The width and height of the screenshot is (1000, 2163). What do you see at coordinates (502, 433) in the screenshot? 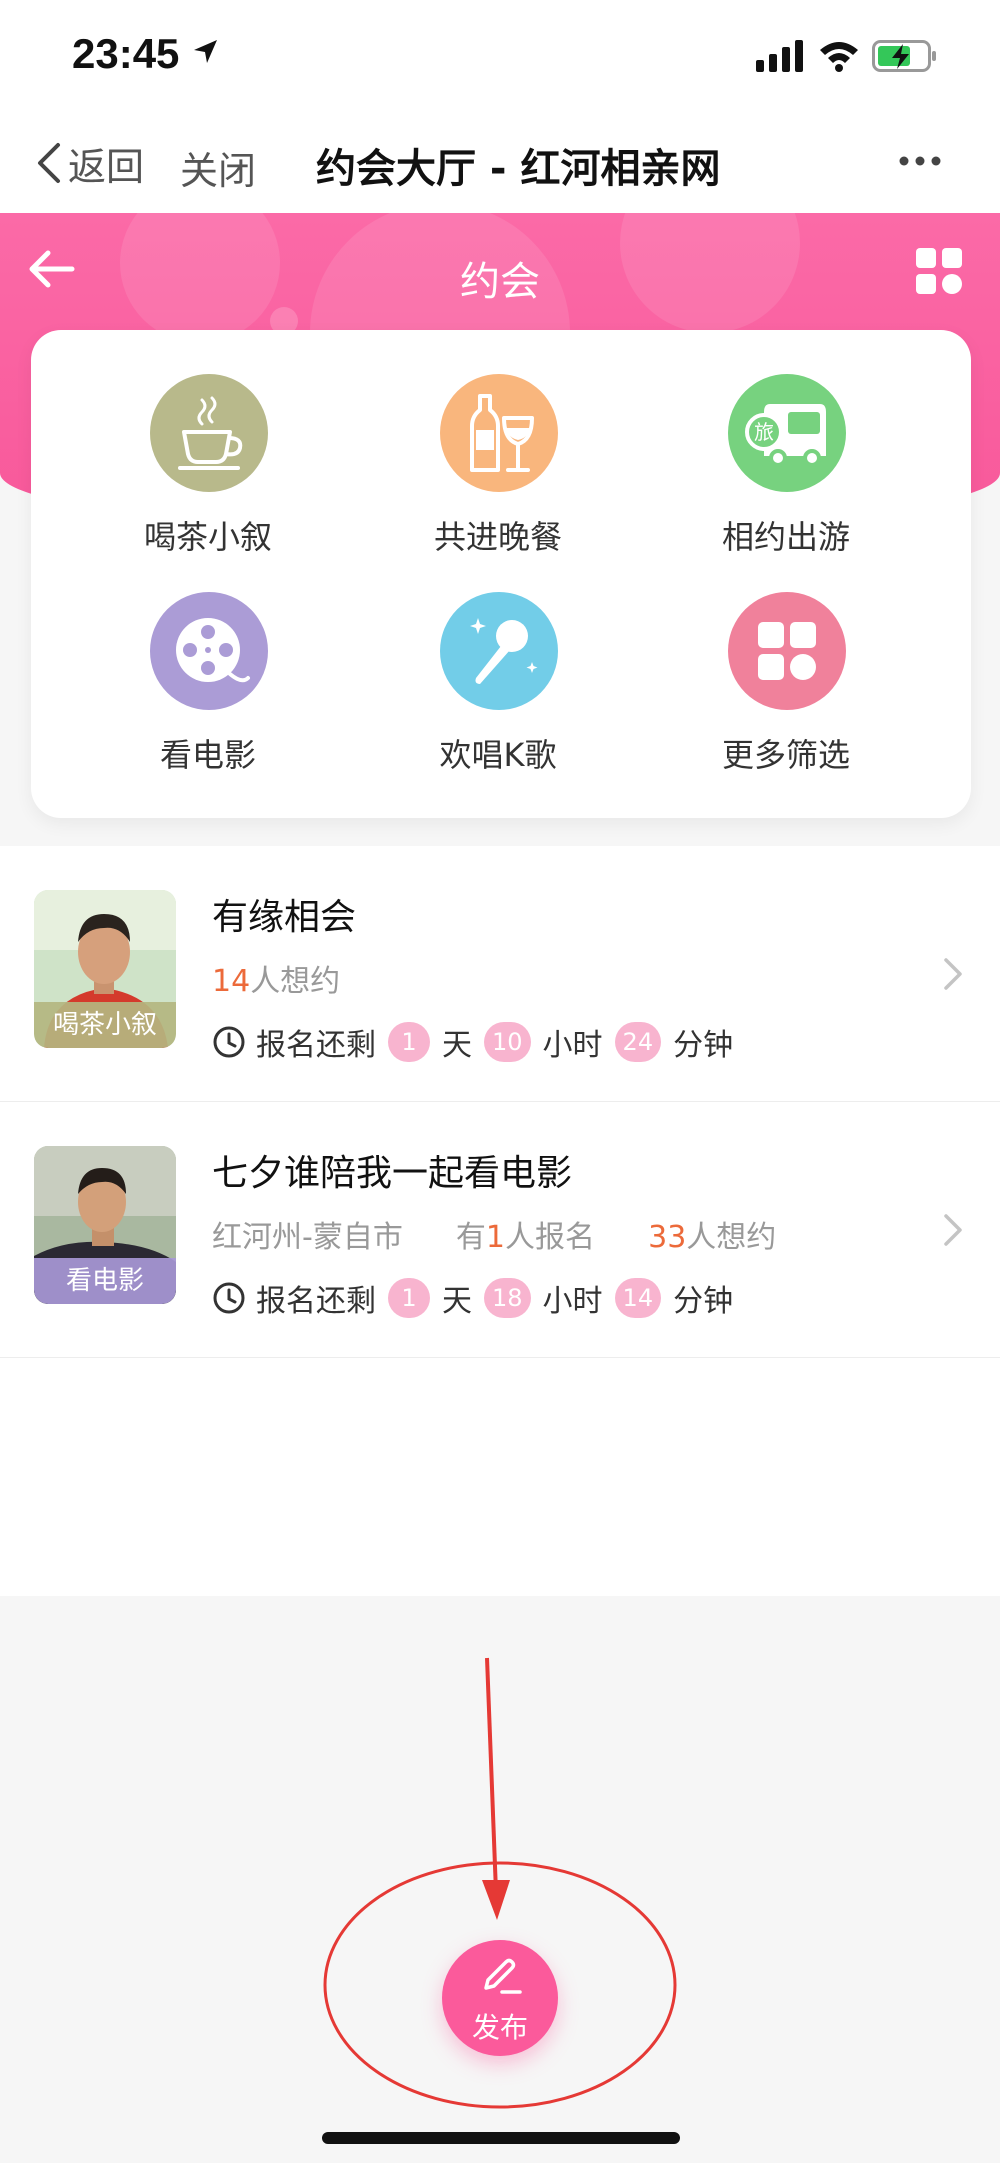
I see `dinner-bottle-glass-icon` at bounding box center [502, 433].